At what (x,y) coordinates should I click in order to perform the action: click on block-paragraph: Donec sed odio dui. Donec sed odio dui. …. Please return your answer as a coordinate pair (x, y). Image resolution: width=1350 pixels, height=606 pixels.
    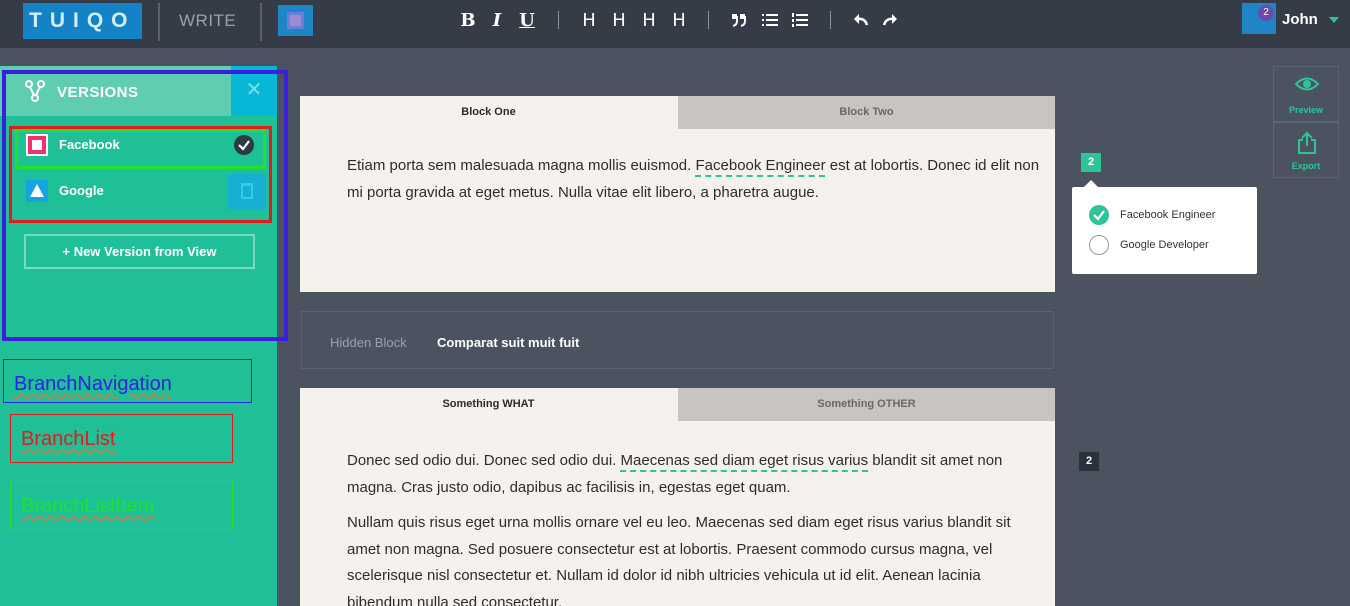
    Looking at the image, I should click on (675, 474).